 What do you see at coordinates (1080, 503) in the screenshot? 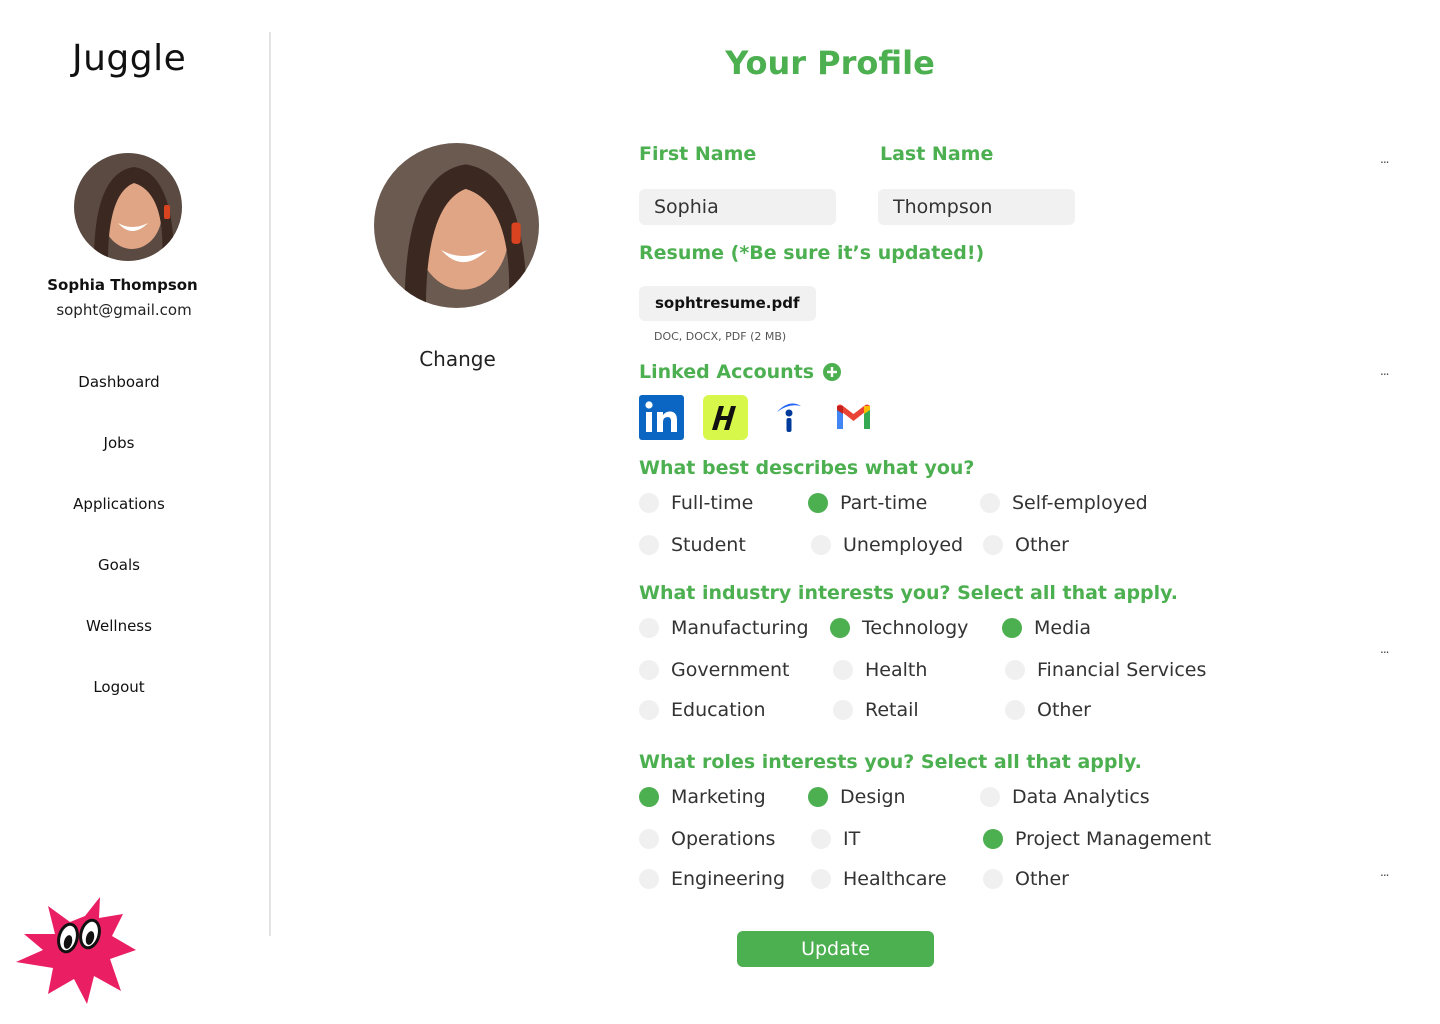
I see `option-label: Self-employed` at bounding box center [1080, 503].